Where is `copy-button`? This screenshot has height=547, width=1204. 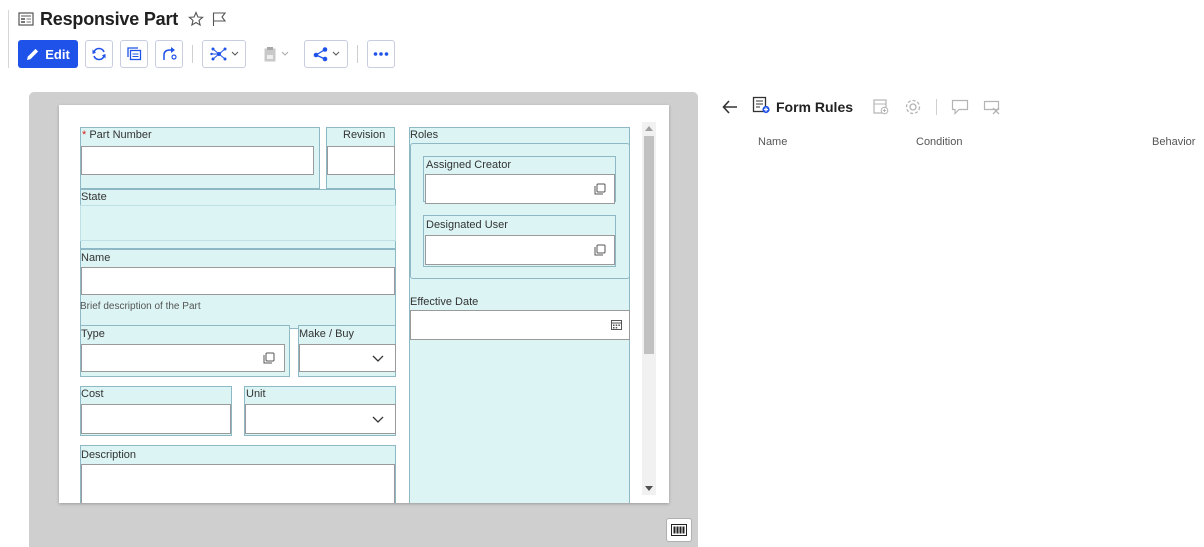 copy-button is located at coordinates (134, 54).